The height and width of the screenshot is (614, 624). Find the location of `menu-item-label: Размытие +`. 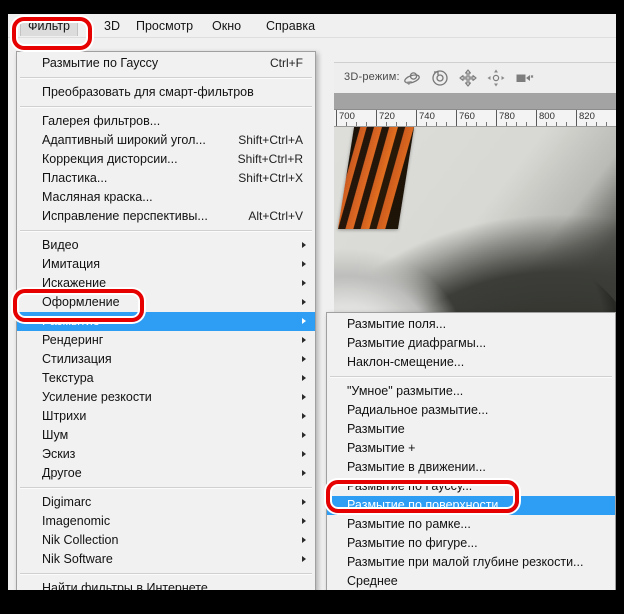

menu-item-label: Размытие + is located at coordinates (381, 448).